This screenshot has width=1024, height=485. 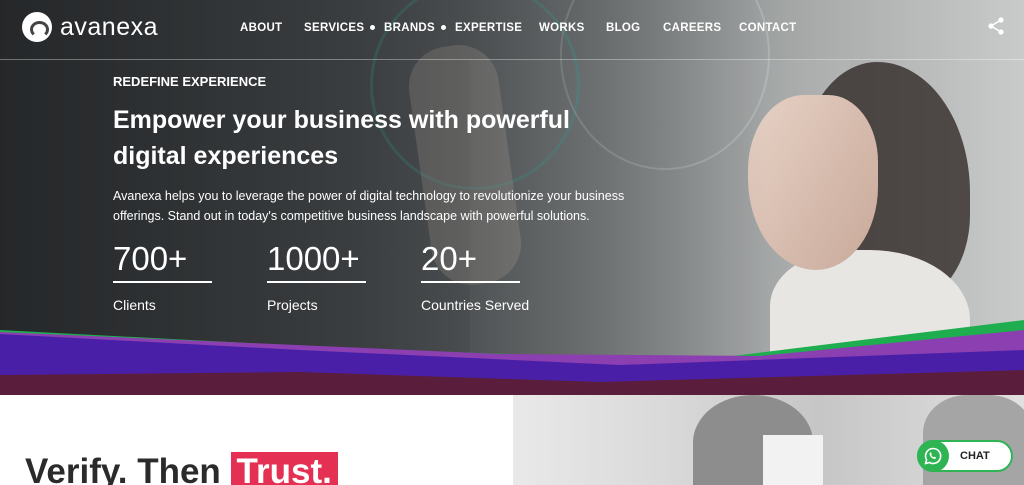 I want to click on chat-label: CHAT, so click(x=975, y=456).